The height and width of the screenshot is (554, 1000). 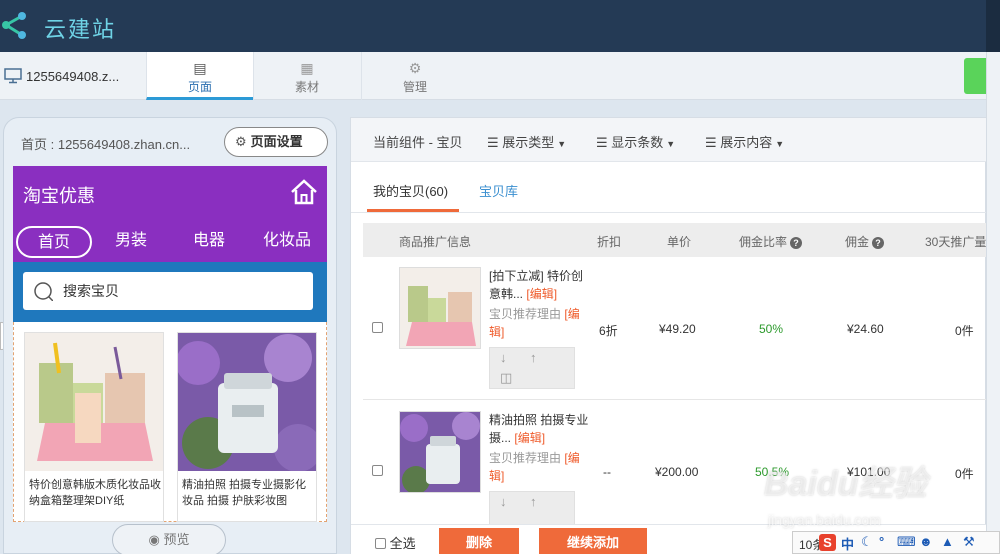 What do you see at coordinates (847, 543) in the screenshot?
I see `ime-chinese: 中` at bounding box center [847, 543].